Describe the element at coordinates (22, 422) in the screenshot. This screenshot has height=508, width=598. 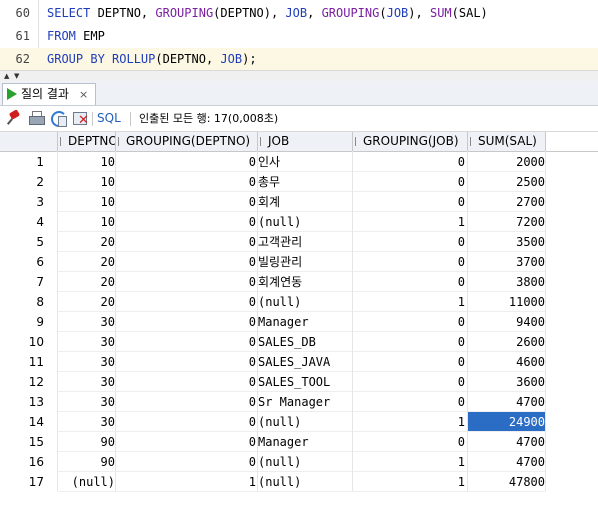
I see `row-number: 14` at that location.